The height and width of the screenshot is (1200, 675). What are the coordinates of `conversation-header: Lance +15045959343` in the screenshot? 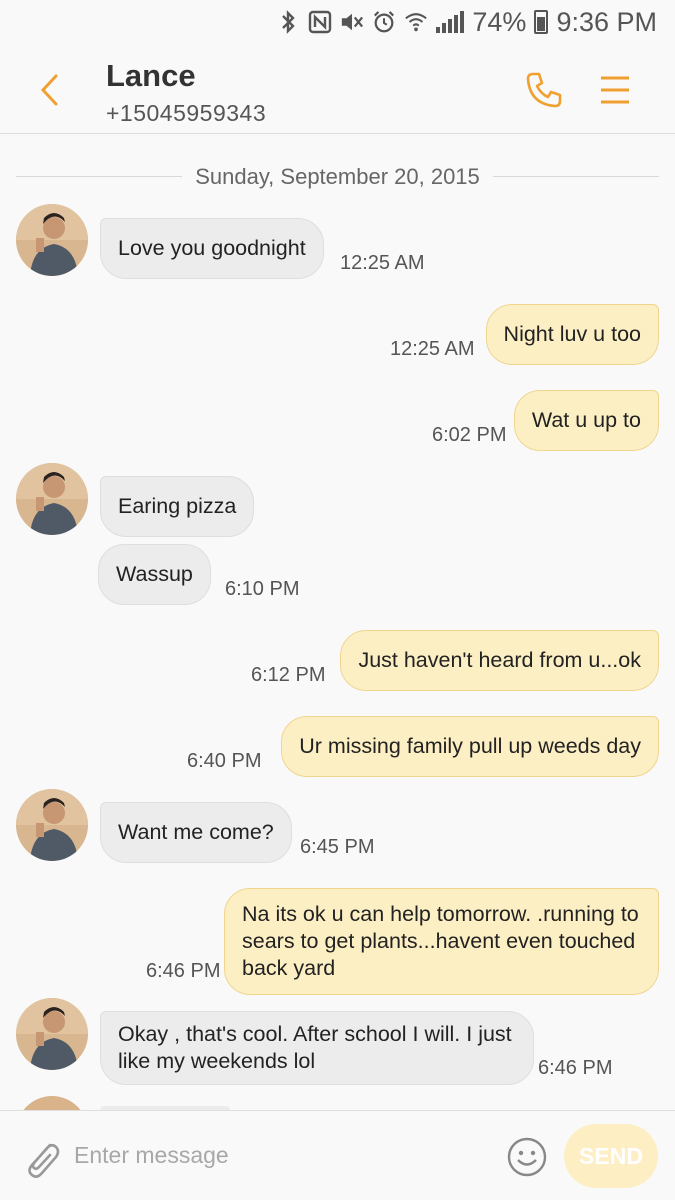 It's located at (337, 89).